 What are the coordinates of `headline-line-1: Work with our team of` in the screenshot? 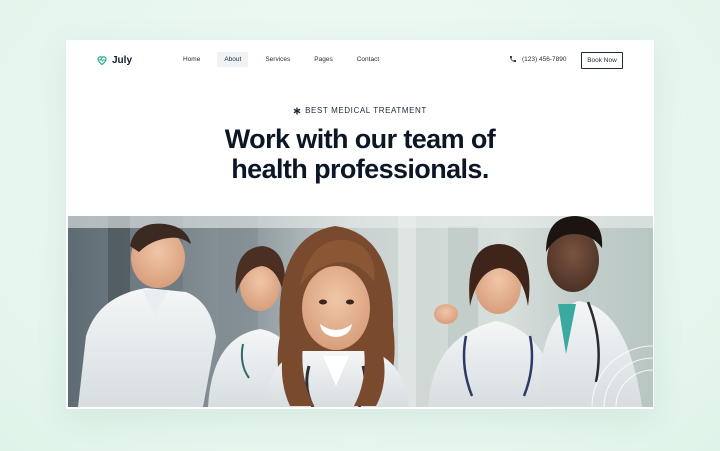 It's located at (360, 139).